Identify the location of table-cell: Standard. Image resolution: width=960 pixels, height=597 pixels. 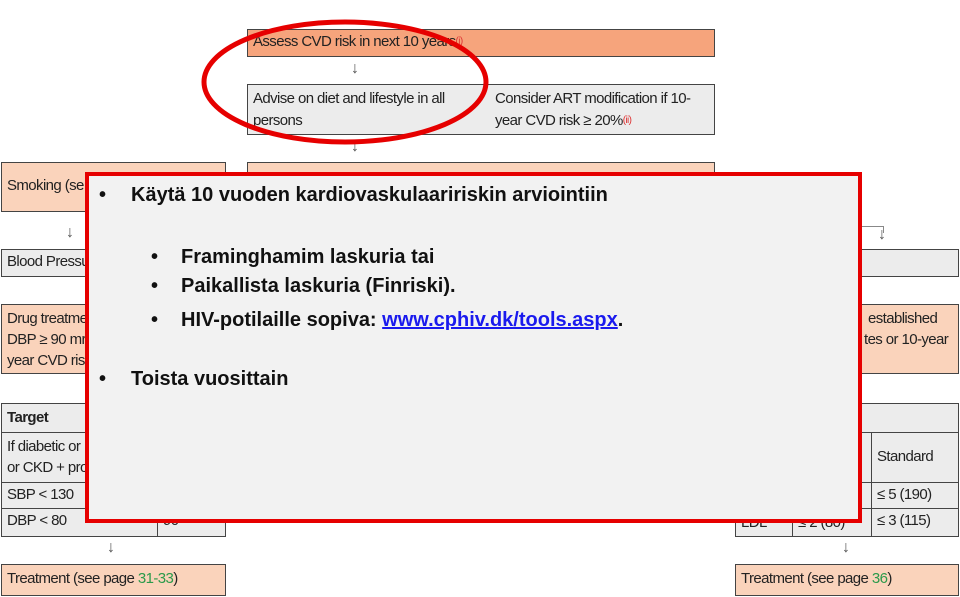
(915, 457).